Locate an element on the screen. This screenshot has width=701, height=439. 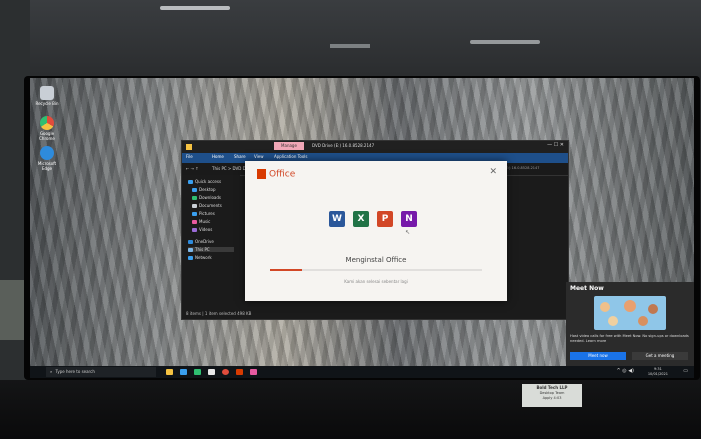
search-icon: ⌕ is located at coordinates (51, 371).